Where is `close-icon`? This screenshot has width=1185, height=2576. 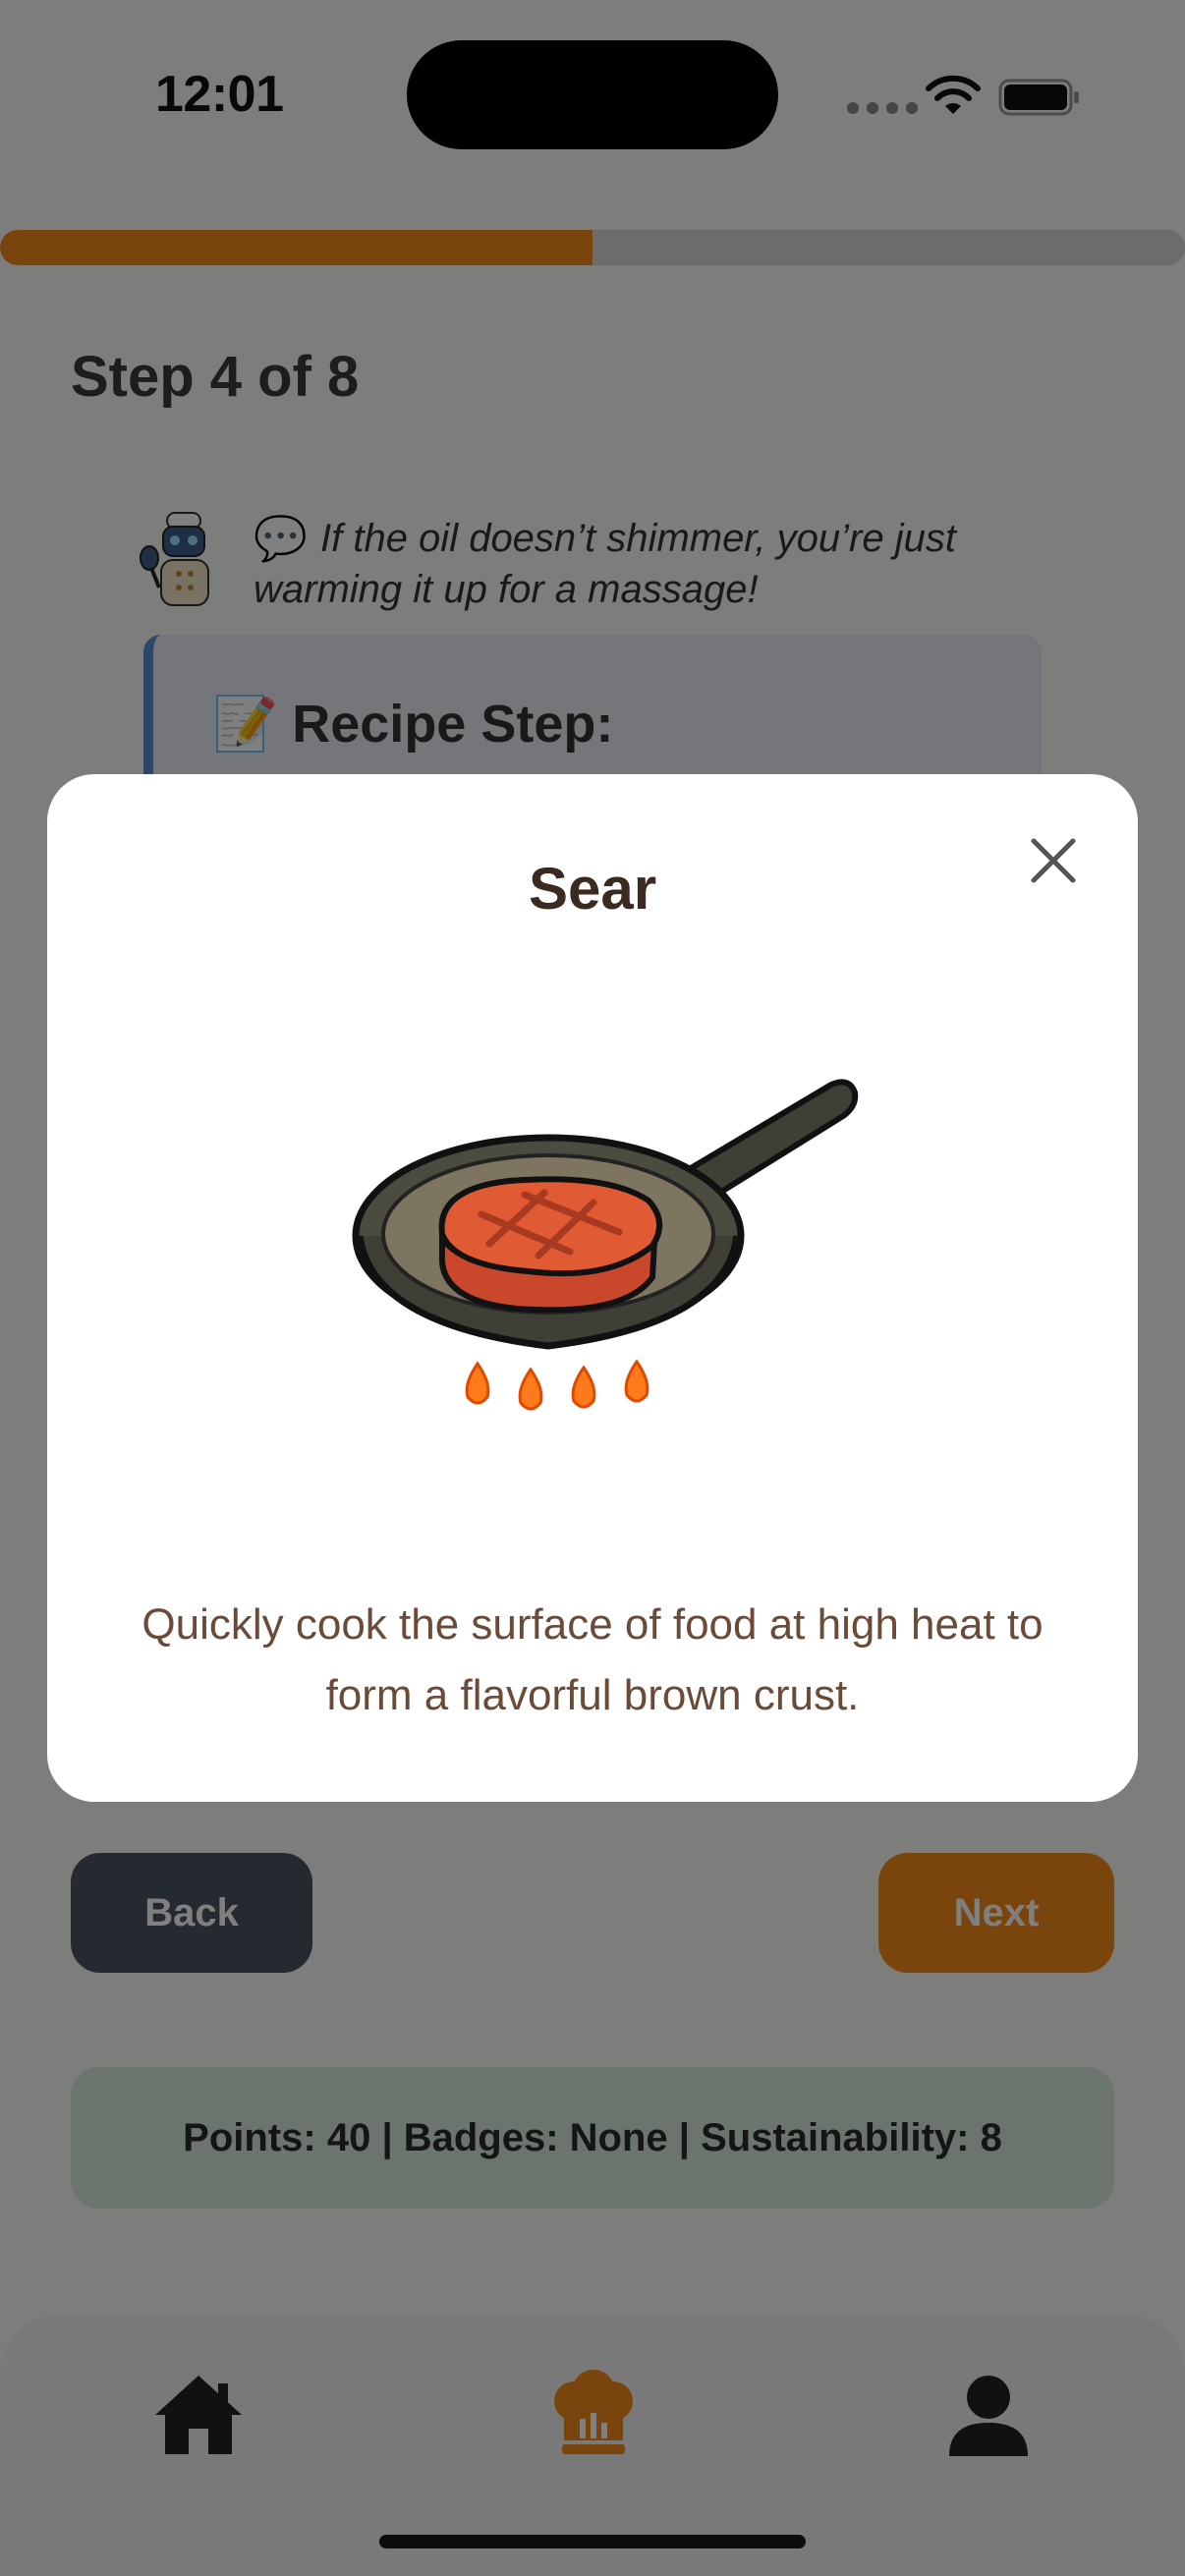 close-icon is located at coordinates (1053, 860).